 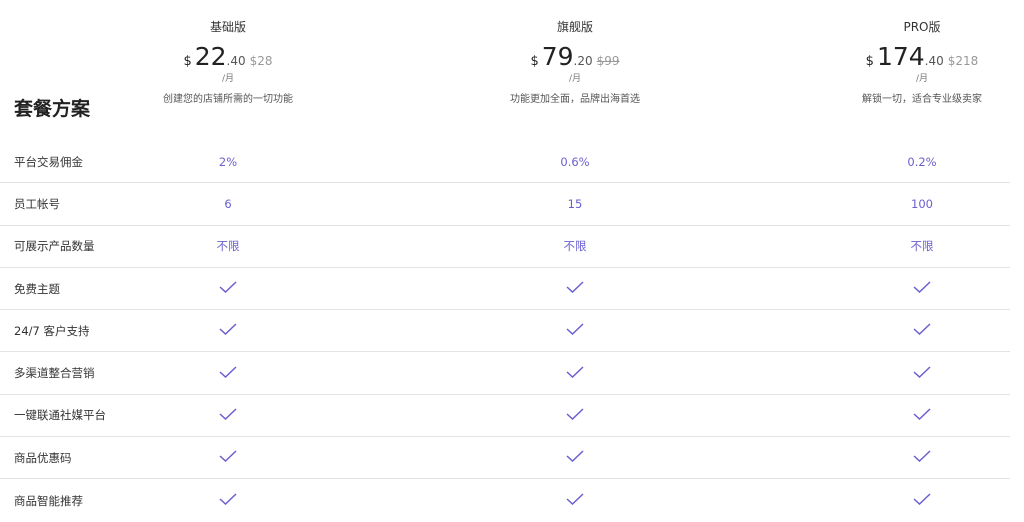 I want to click on plan-price: $ 79 .20 $99, so click(x=575, y=56).